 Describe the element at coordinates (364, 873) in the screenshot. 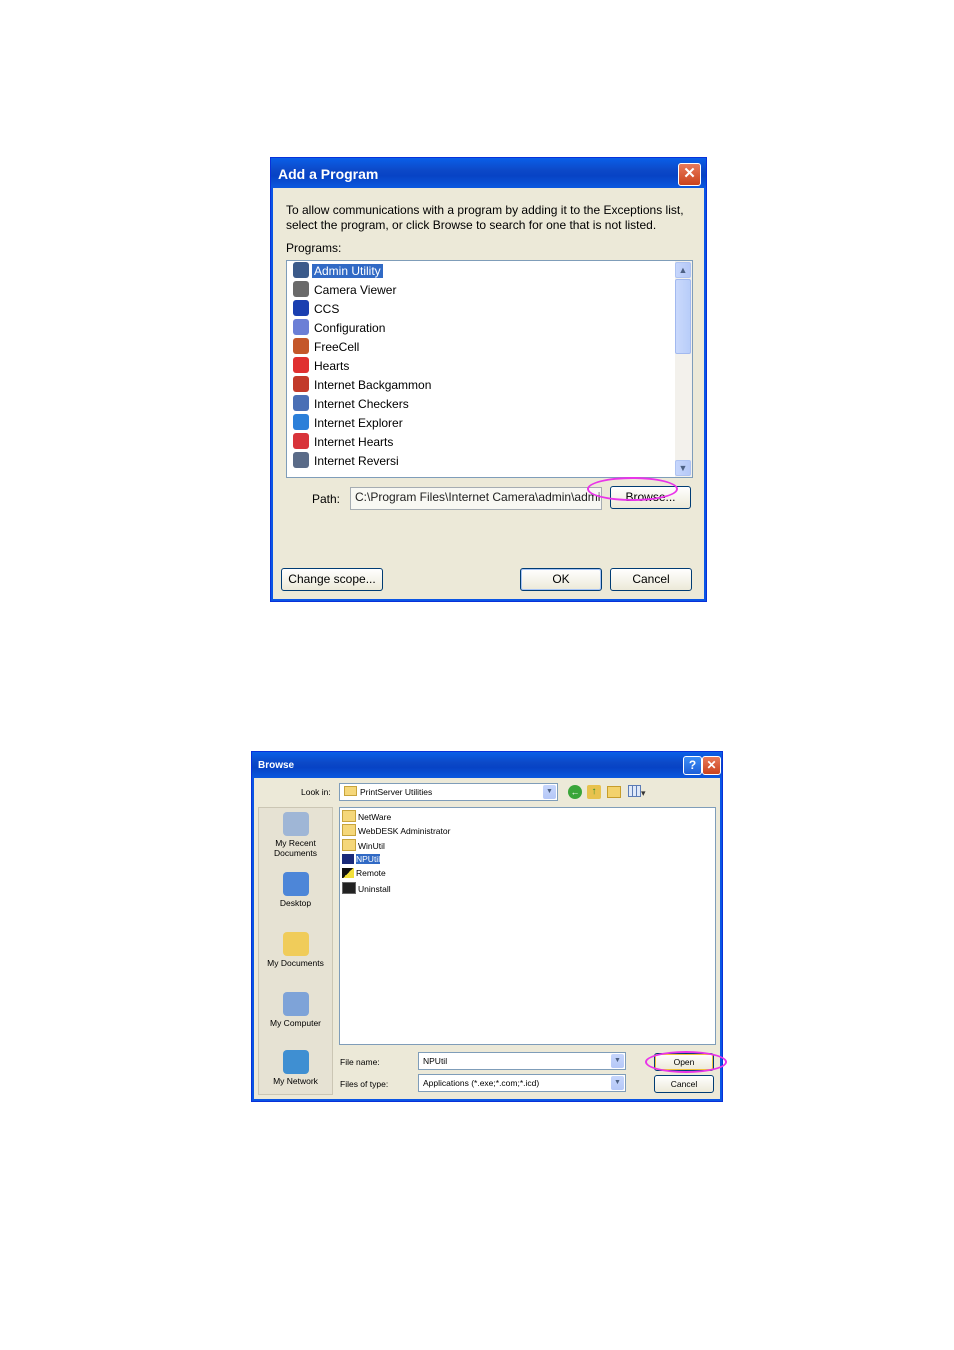

I see `file-list-item: Remote` at that location.